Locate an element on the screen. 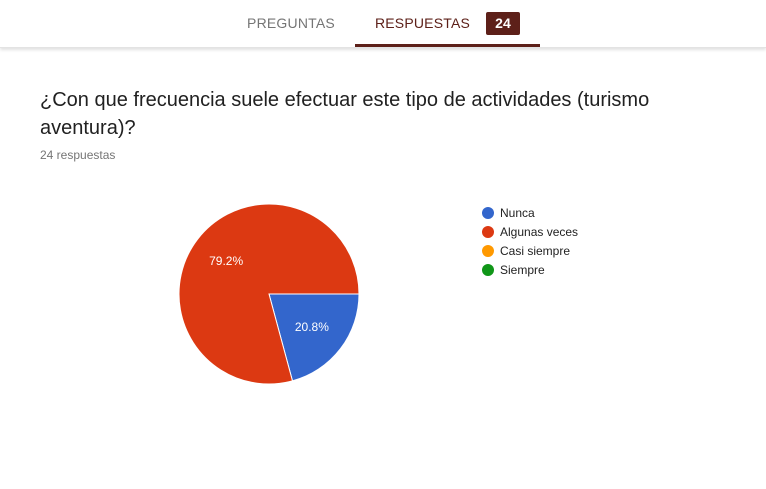 Image resolution: width=766 pixels, height=489 pixels. legend-item: Casi siempre is located at coordinates (530, 250).